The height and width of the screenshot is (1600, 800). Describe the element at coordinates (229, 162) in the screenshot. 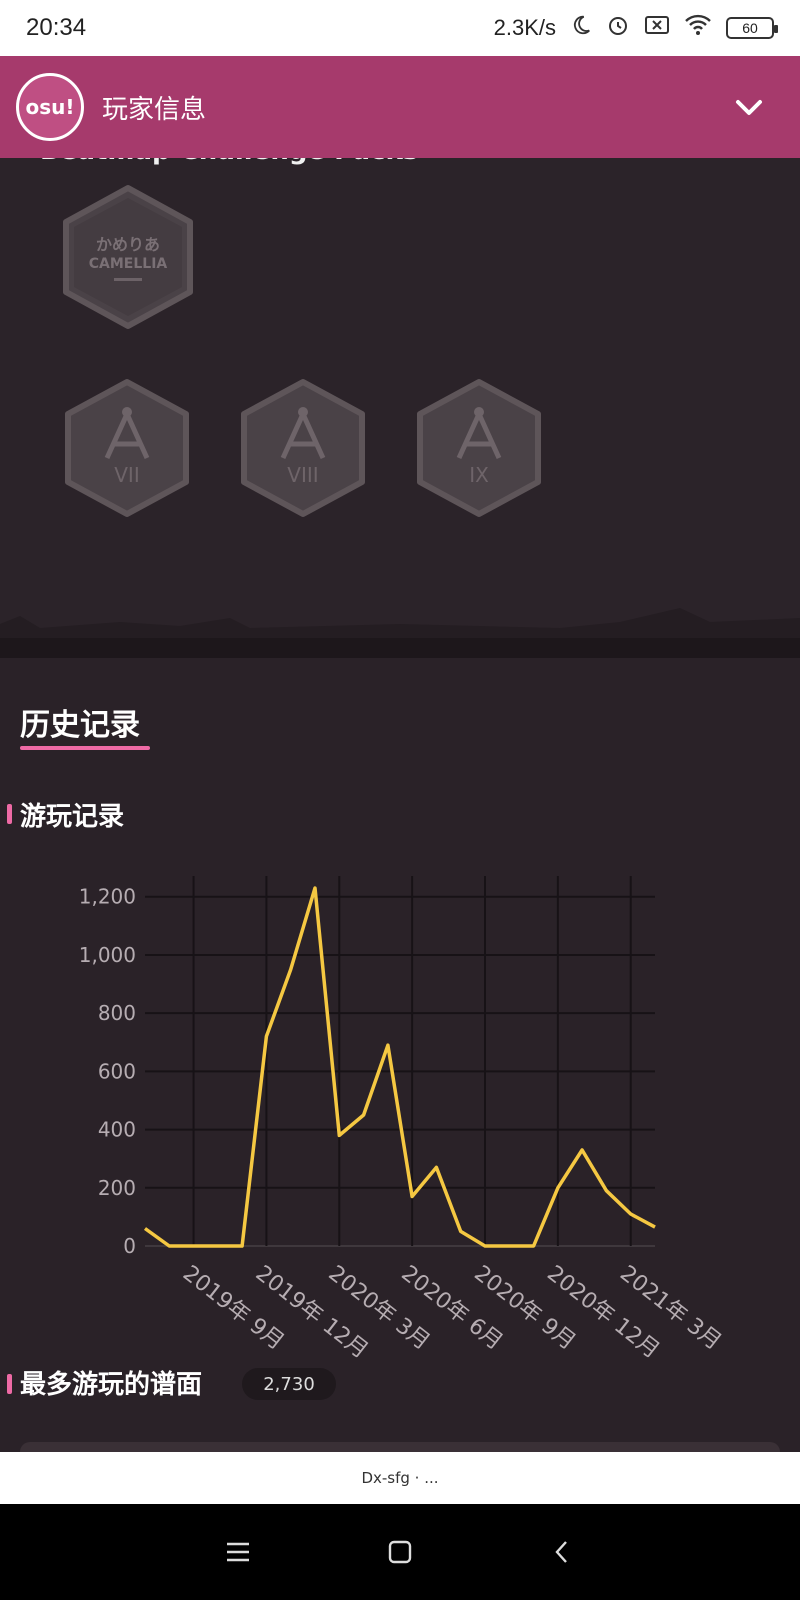

I see `packs-title: Beatmap Challenge Packs` at that location.